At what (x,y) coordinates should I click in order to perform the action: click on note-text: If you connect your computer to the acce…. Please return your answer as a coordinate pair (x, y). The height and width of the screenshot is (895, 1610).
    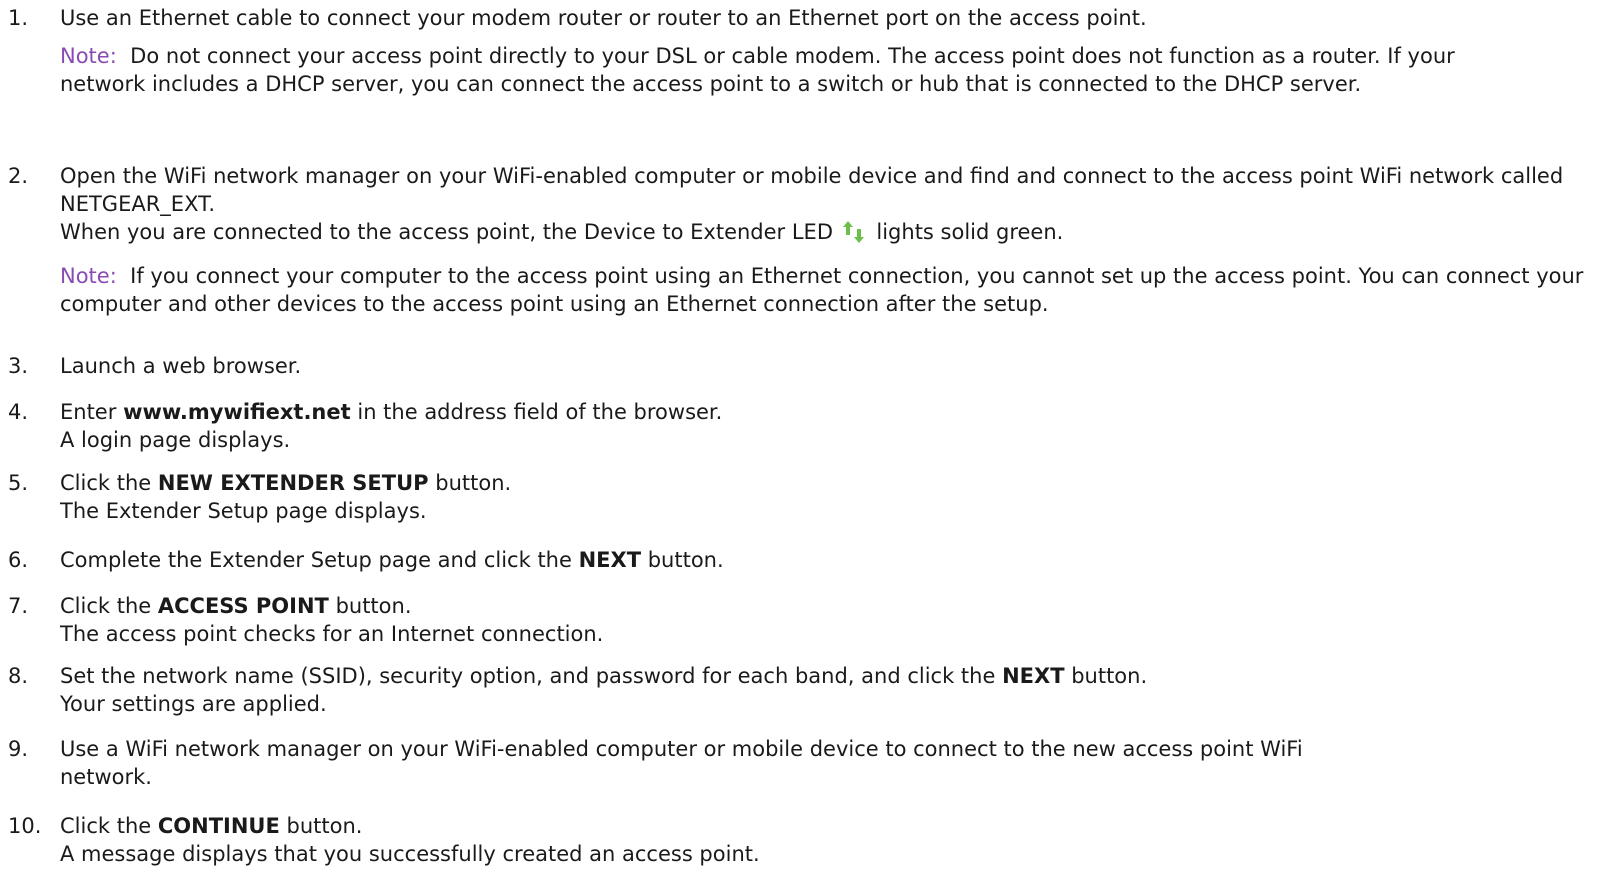
    Looking at the image, I should click on (822, 290).